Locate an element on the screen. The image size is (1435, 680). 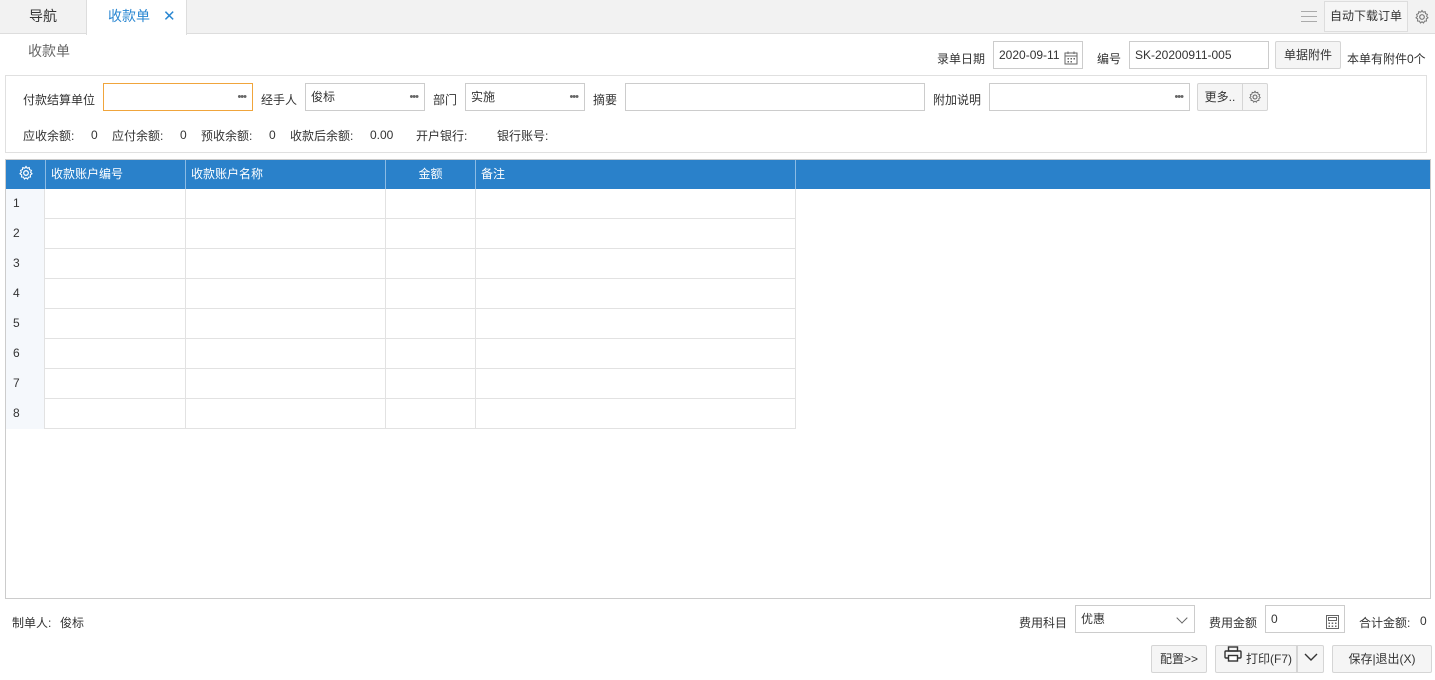
total-value: 0 is located at coordinates (1423, 621).